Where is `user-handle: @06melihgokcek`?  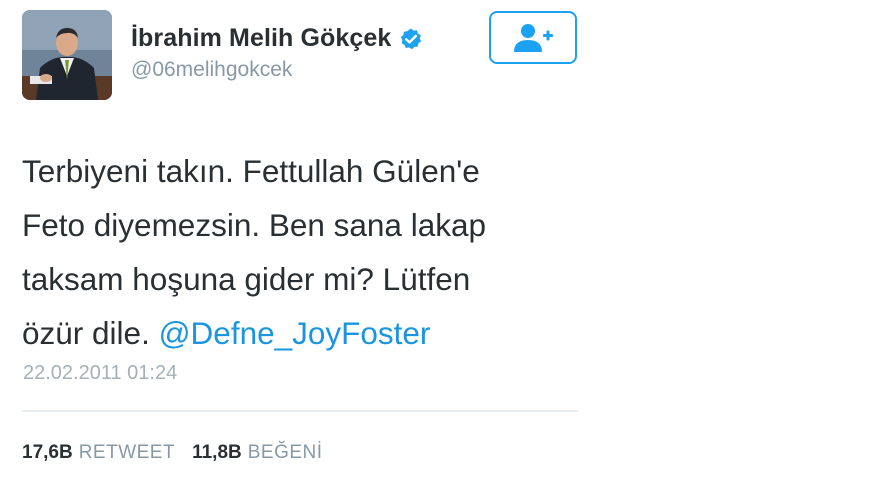 user-handle: @06melihgokcek is located at coordinates (211, 70).